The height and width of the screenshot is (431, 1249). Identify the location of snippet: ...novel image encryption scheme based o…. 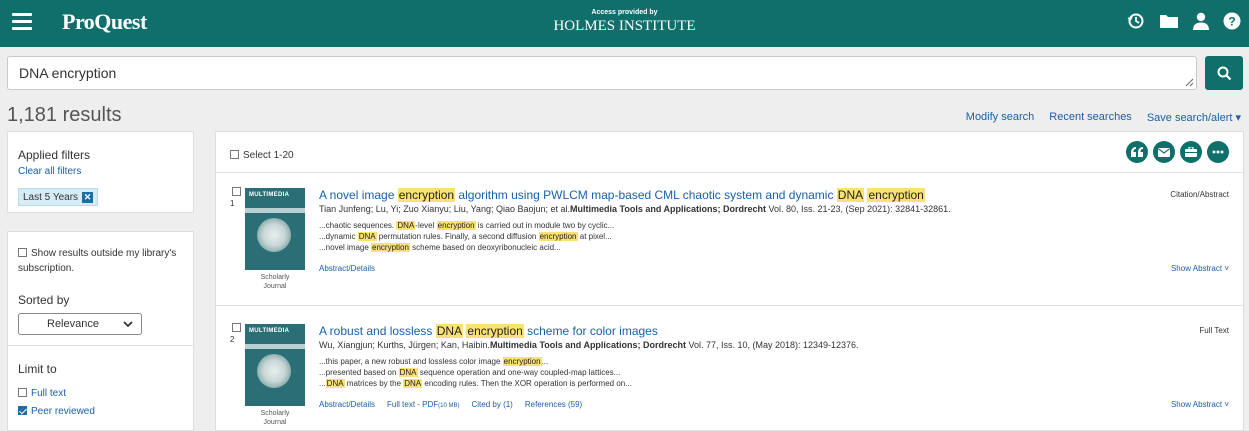
(466, 247).